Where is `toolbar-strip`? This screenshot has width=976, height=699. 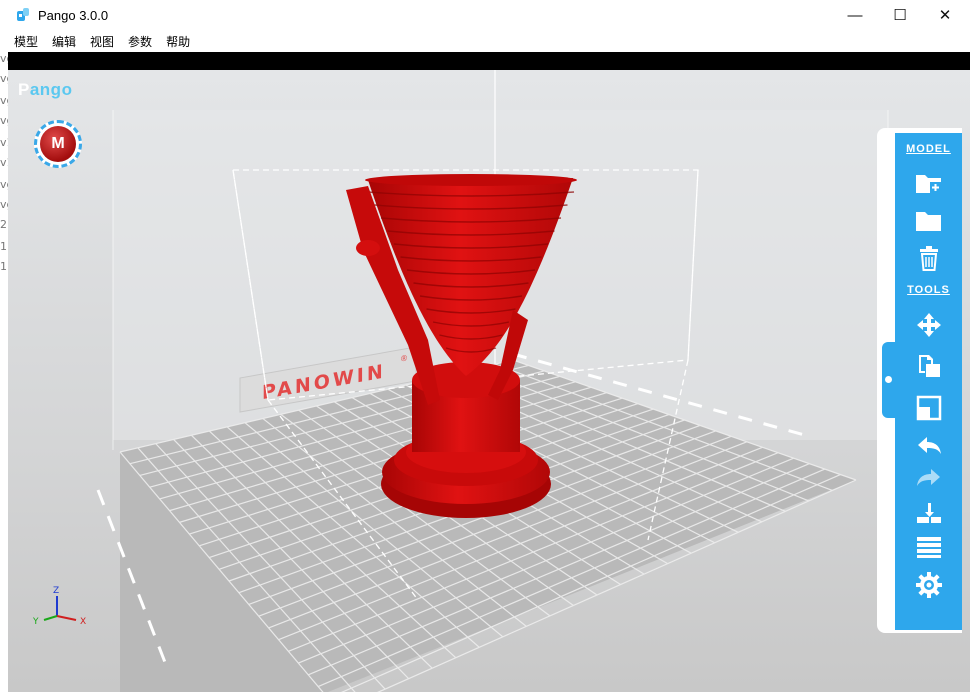 toolbar-strip is located at coordinates (489, 61).